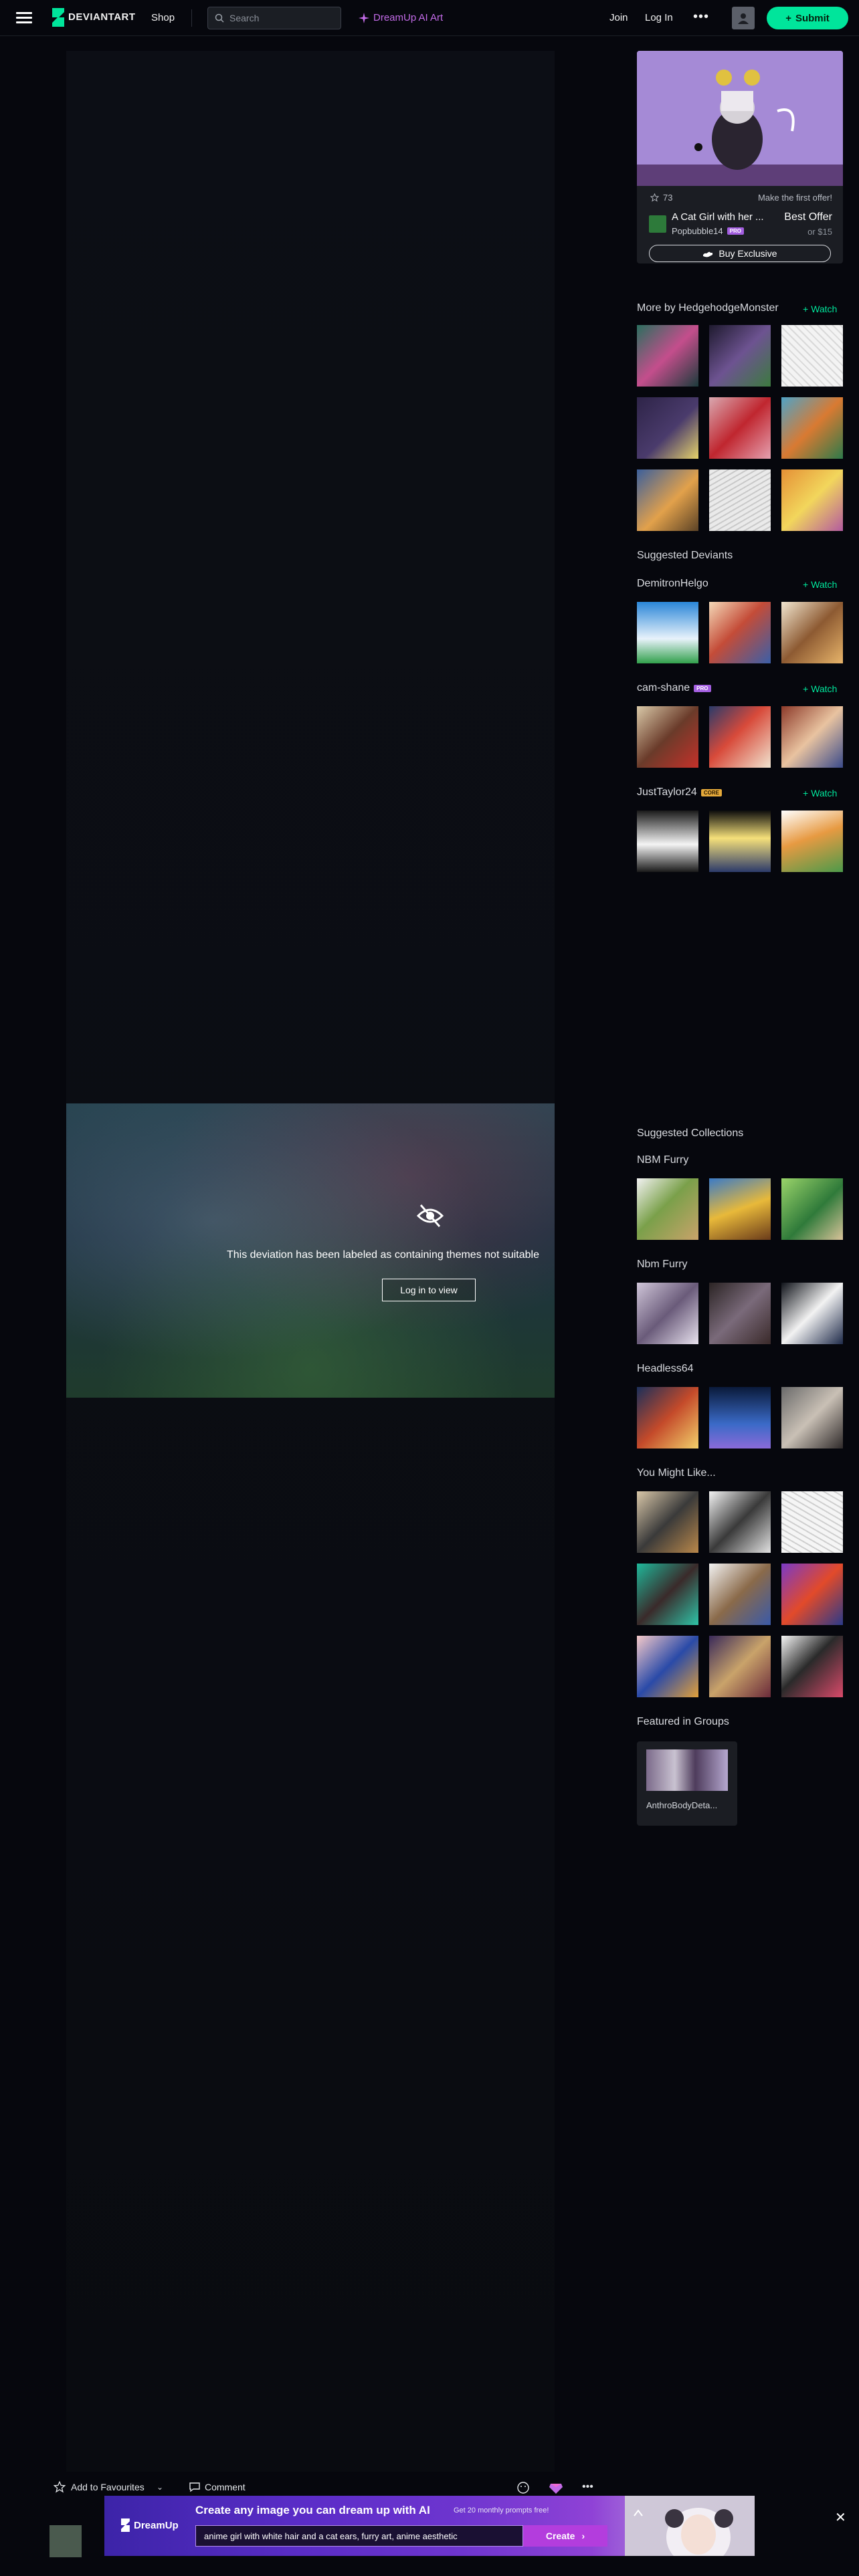  I want to click on watch-label: Watch, so click(824, 793).